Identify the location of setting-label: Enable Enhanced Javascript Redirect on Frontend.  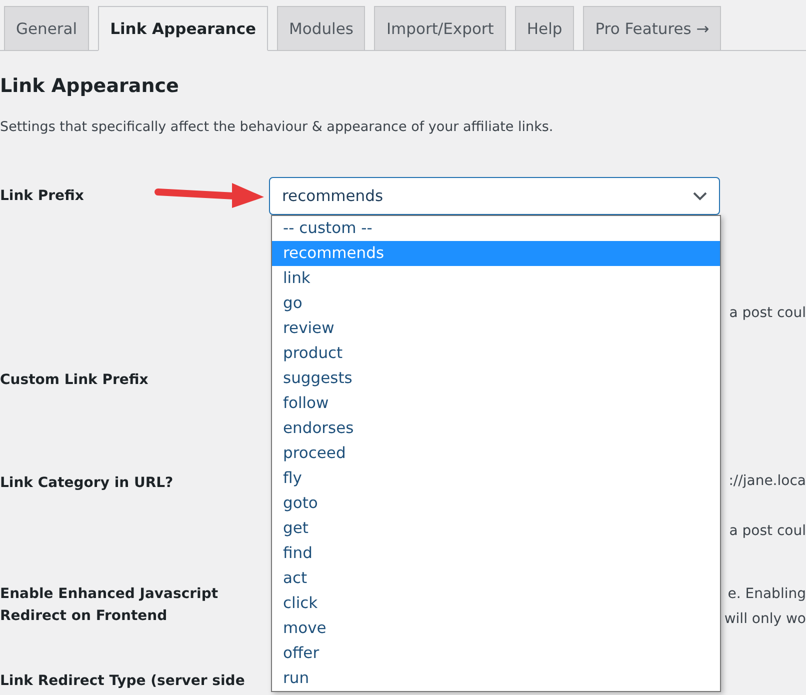
(110, 605).